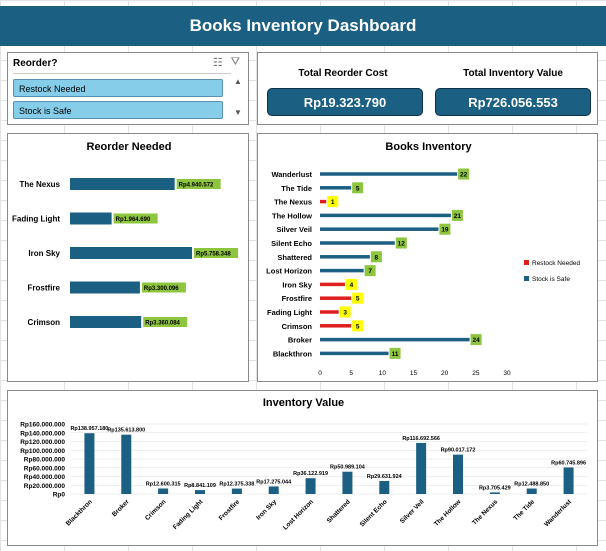 This screenshot has height=551, width=606. I want to click on legend-swatch-restock, so click(526, 262).